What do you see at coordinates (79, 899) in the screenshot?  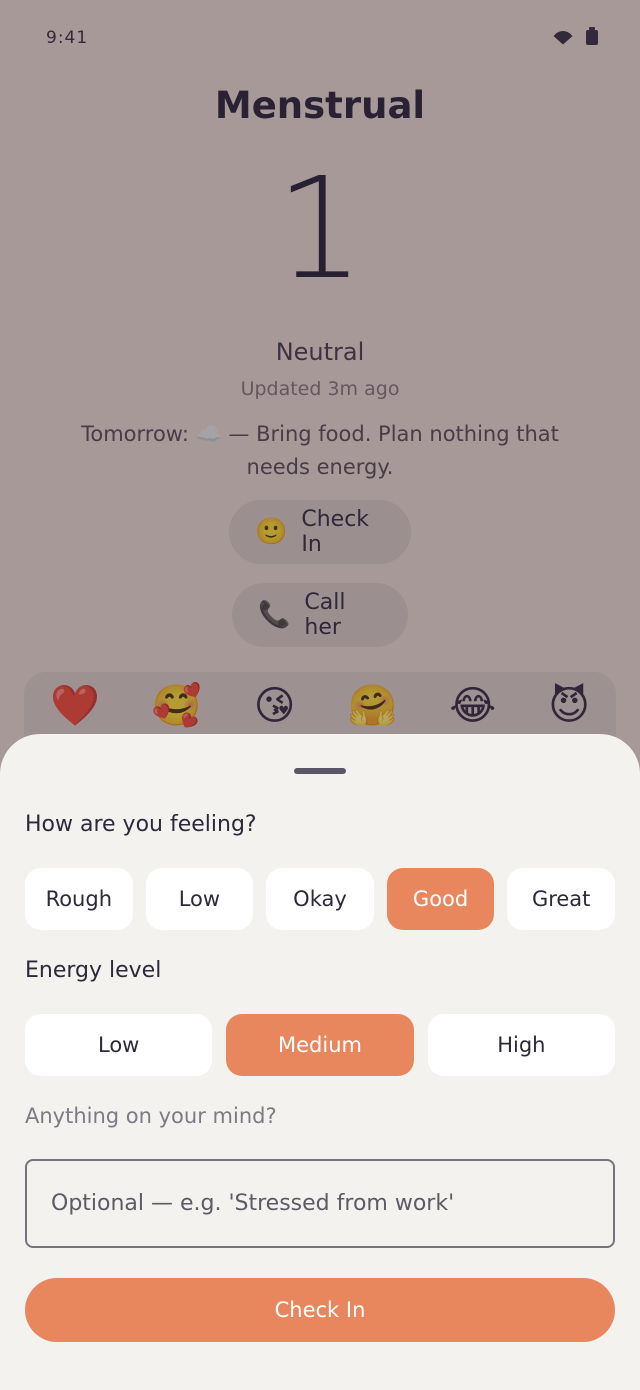 I see `feeling-option-rough: Rough` at bounding box center [79, 899].